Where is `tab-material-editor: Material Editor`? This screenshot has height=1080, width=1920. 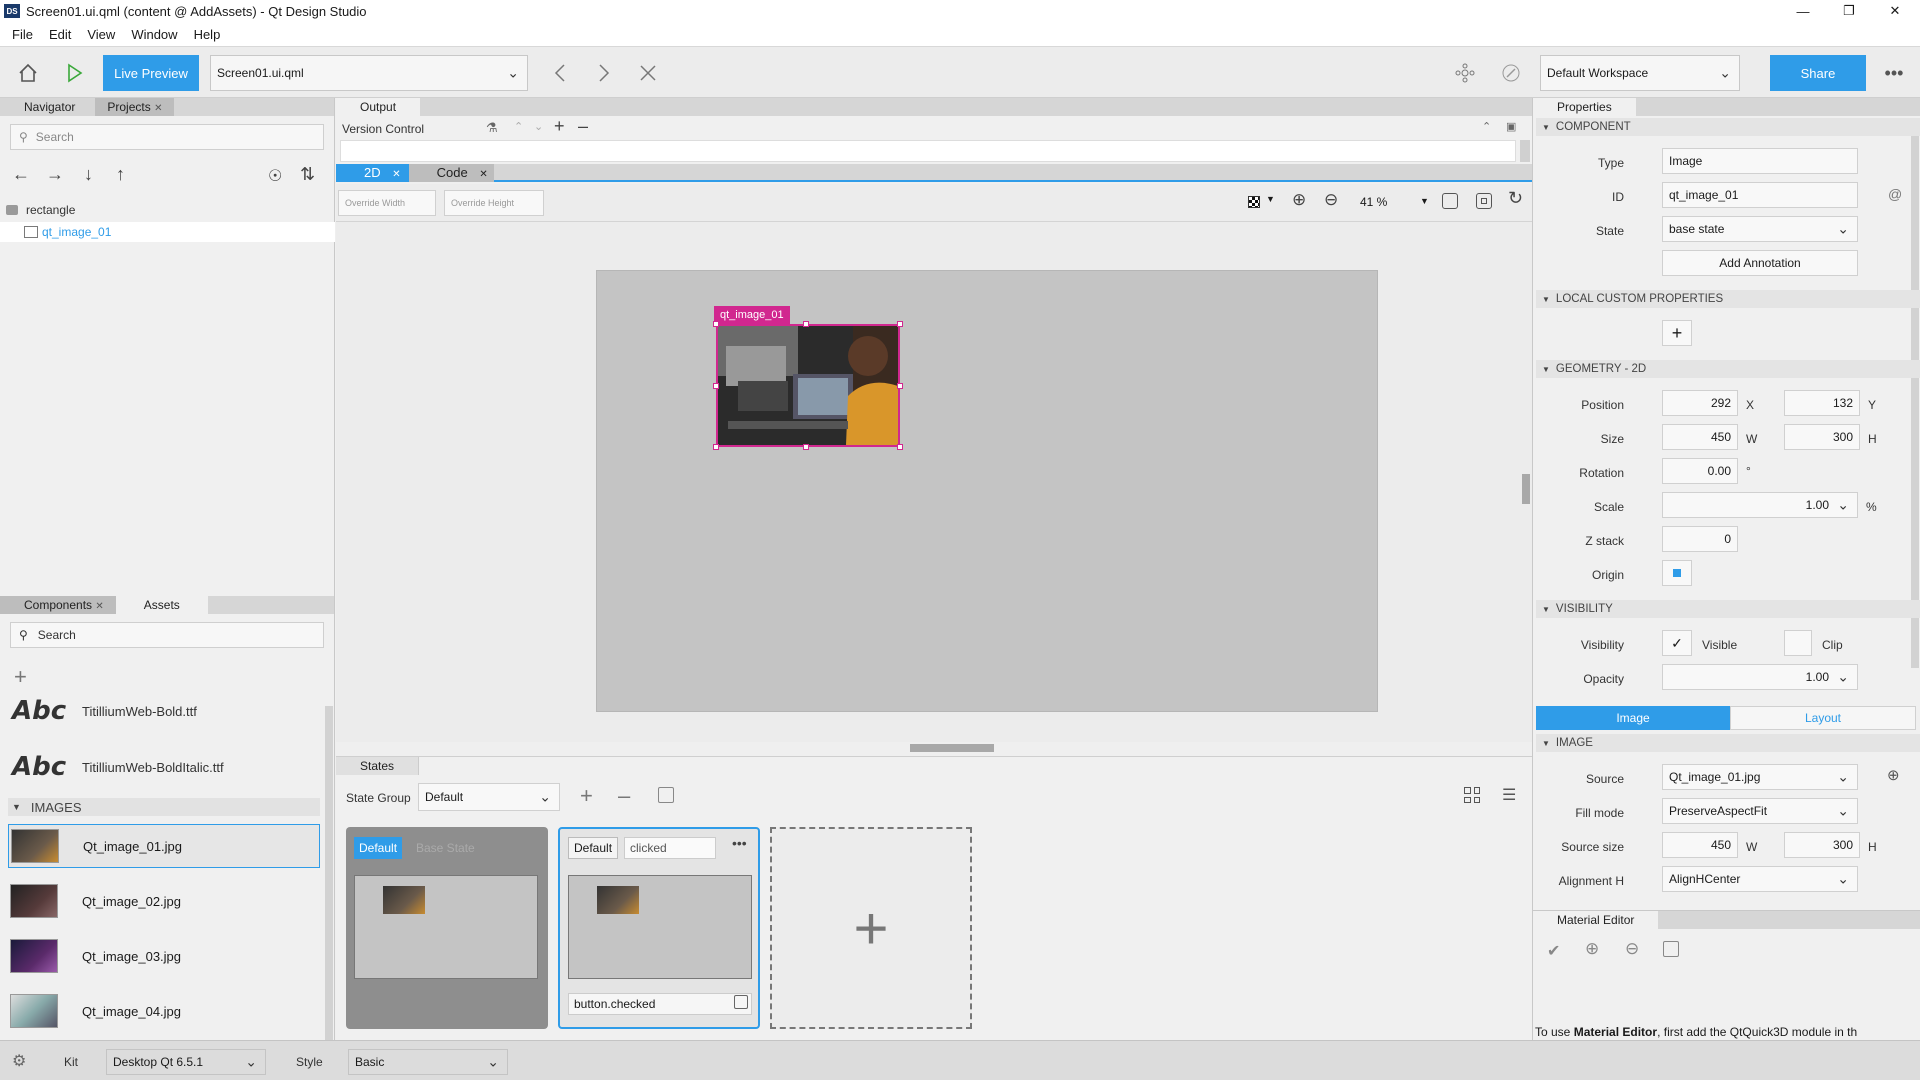
tab-material-editor: Material Editor is located at coordinates (1596, 920).